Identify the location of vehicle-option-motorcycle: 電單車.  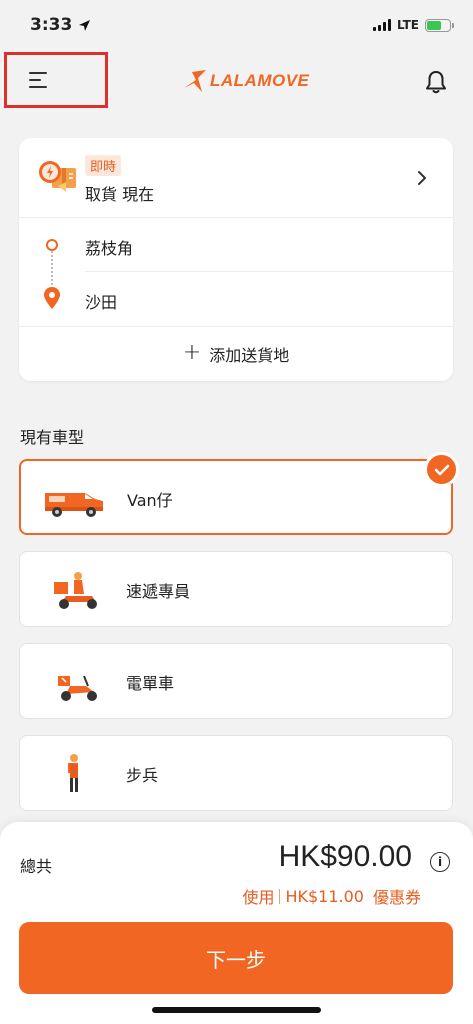
(236, 681).